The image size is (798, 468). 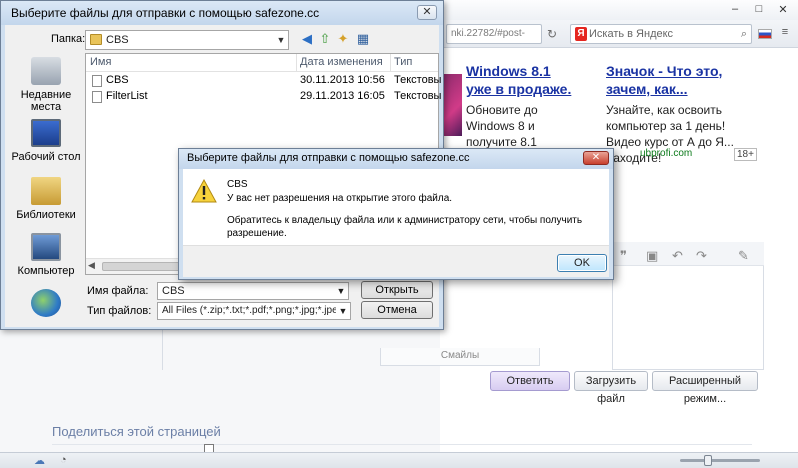 I want to click on browser-titlebar: – □ ✕, so click(x=619, y=10).